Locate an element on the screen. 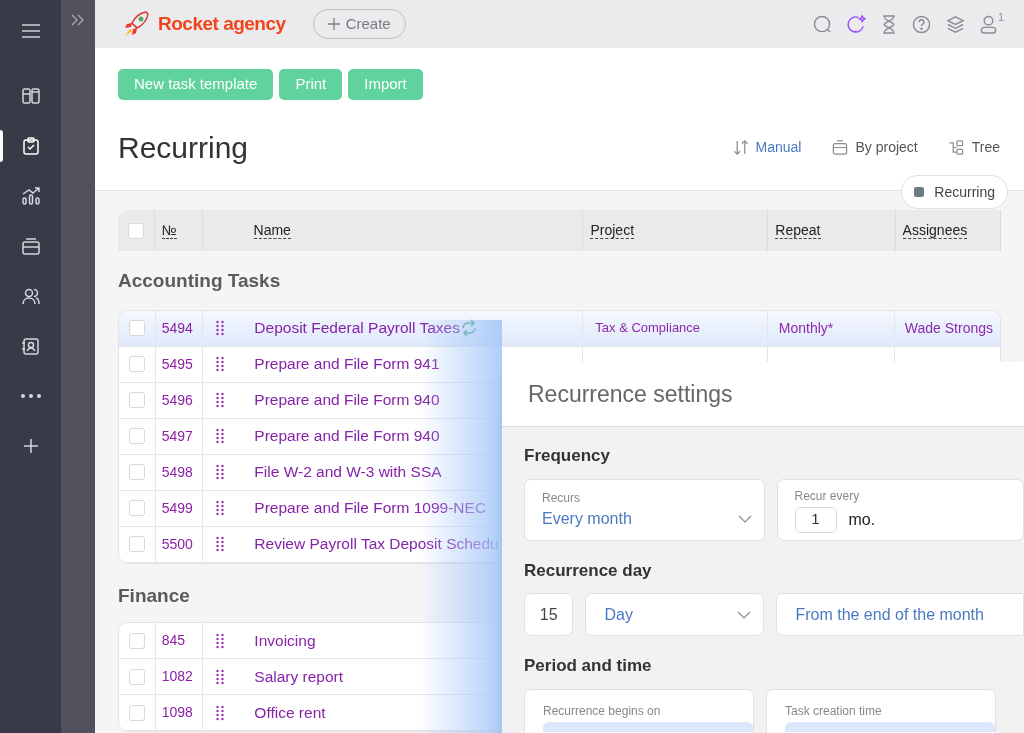  filter-label: Recurring is located at coordinates (964, 192).